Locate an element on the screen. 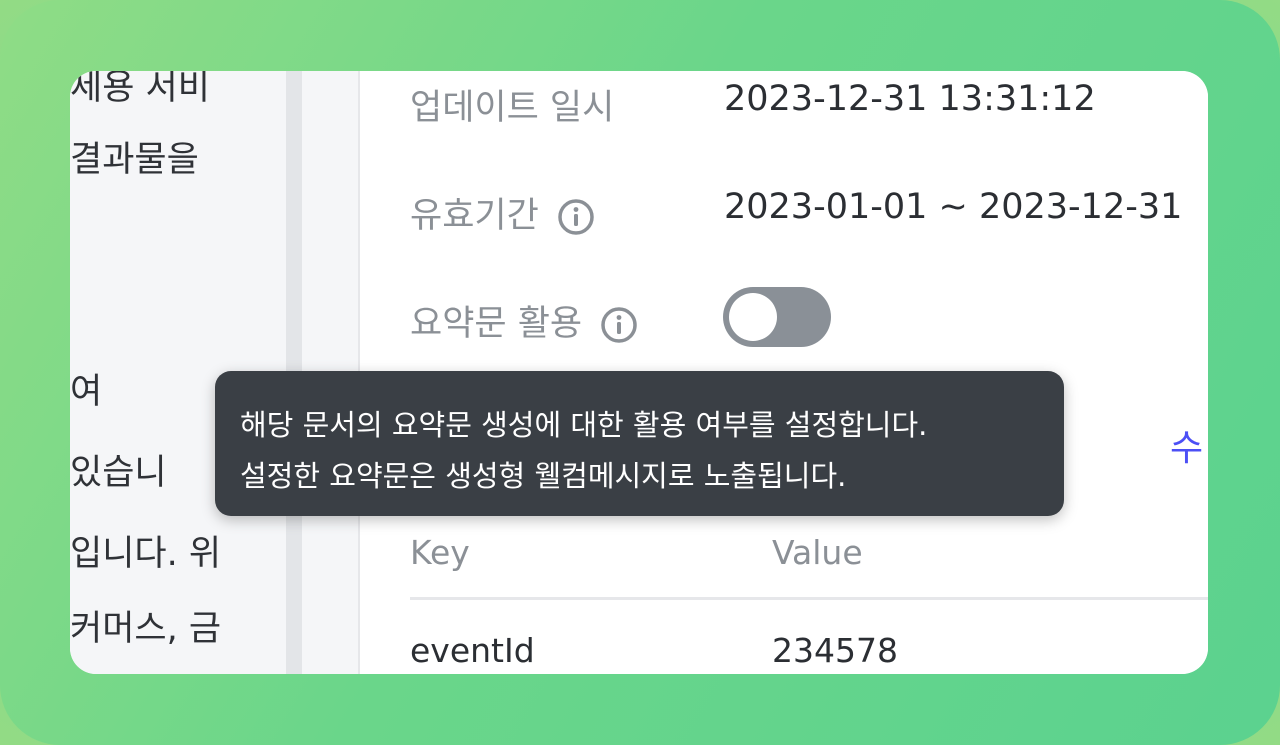  tooltip-text-line-2: 설정한 요약문은 생성형 웰컴메시지로 노출됩니다. is located at coordinates (543, 476).